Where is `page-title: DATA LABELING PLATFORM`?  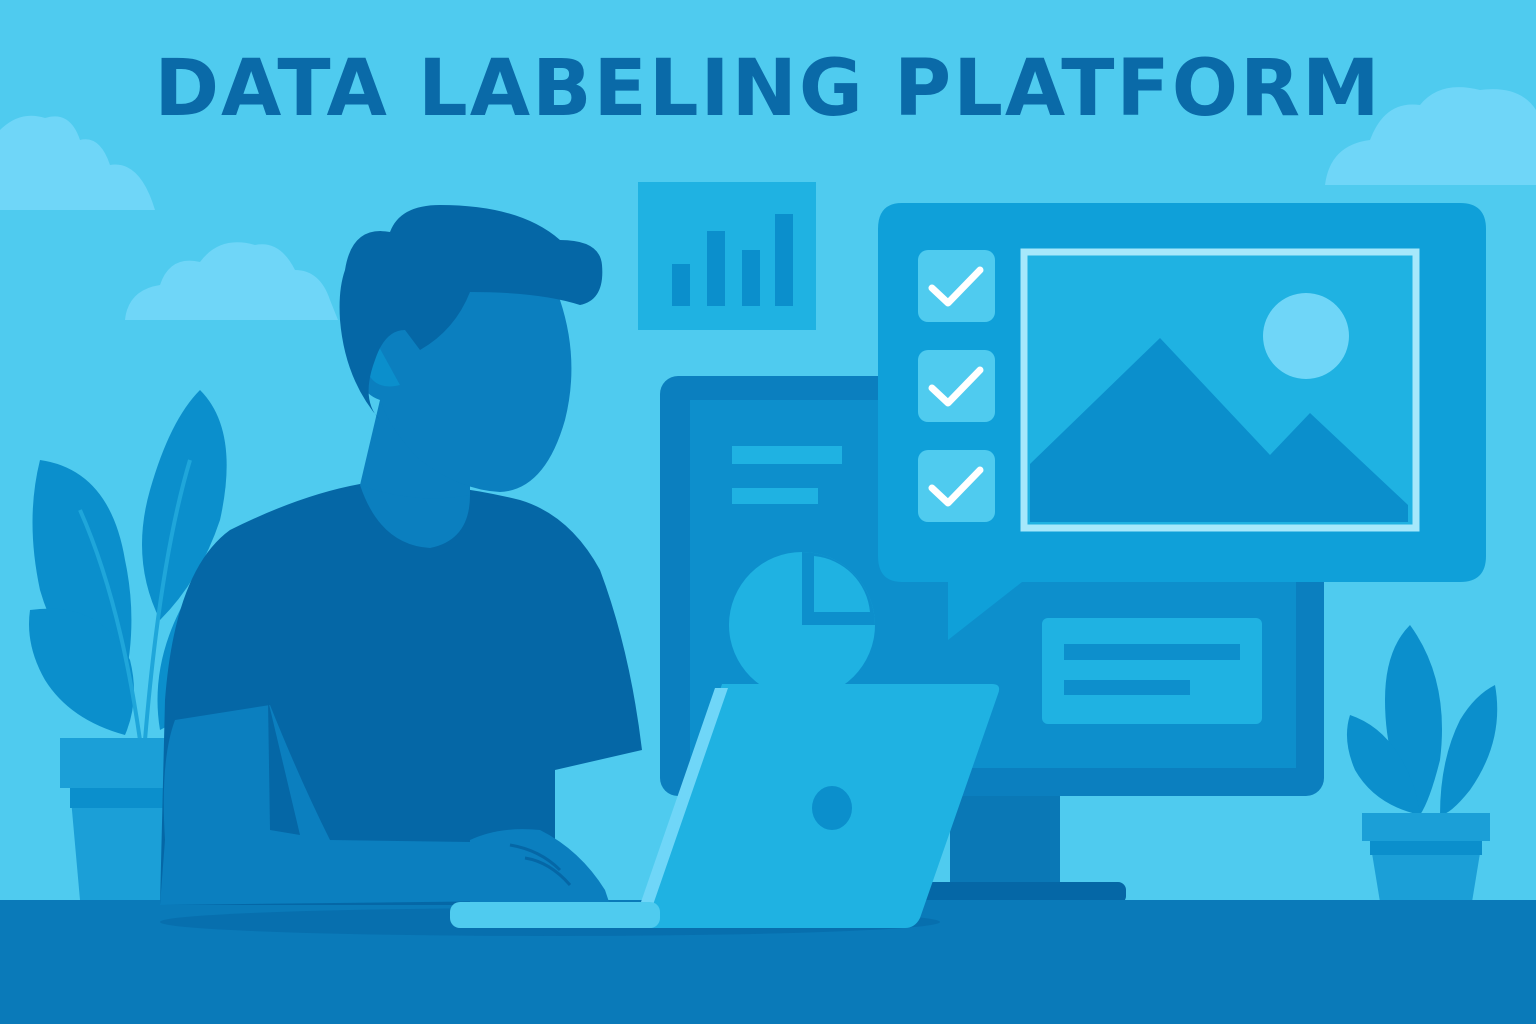 page-title: DATA LABELING PLATFORM is located at coordinates (768, 89).